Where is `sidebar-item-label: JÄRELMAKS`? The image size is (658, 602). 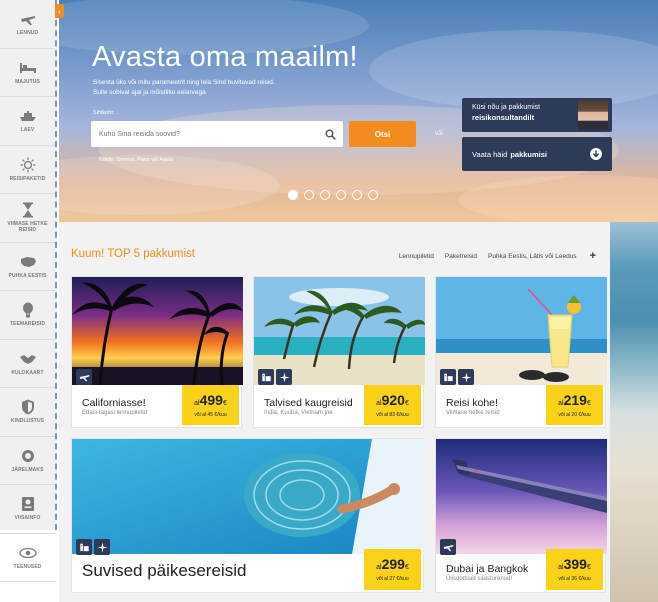
sidebar-item-label: JÄRELMAKS is located at coordinates (27, 469).